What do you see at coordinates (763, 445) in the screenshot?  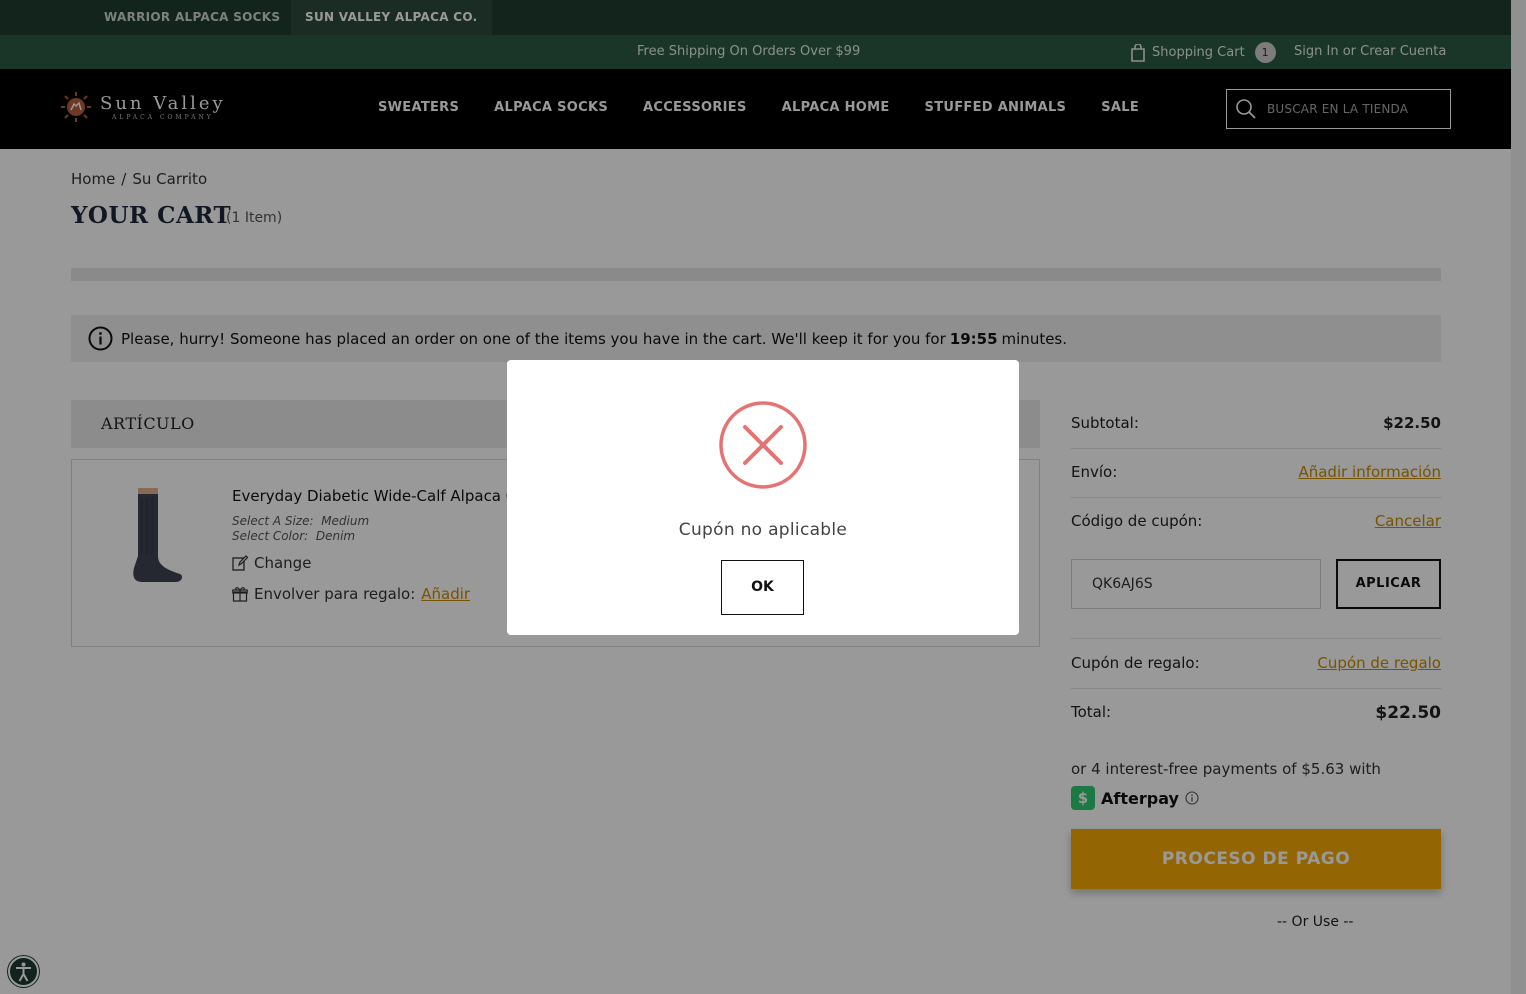 I see `error-x-icon` at bounding box center [763, 445].